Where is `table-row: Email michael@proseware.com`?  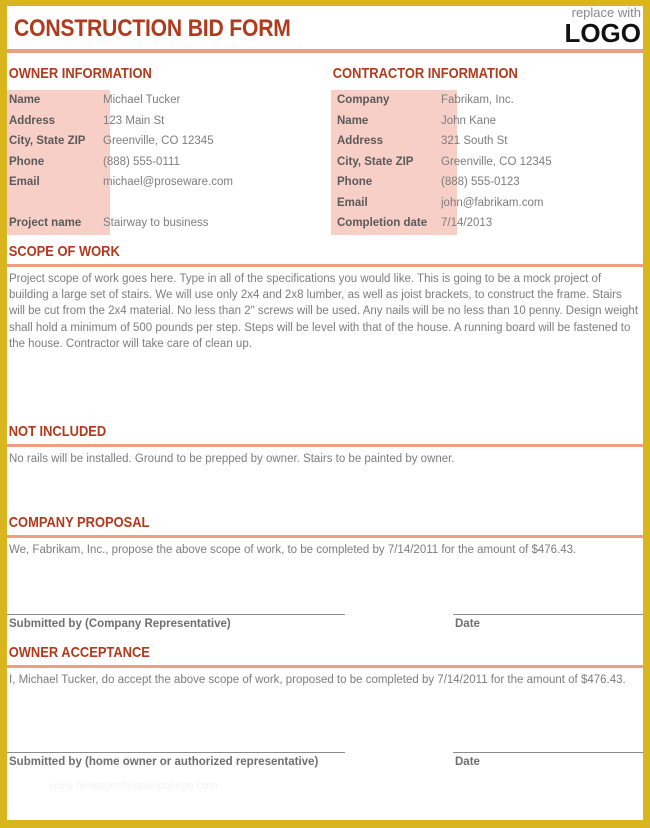 table-row: Email michael@proseware.com is located at coordinates (162, 182).